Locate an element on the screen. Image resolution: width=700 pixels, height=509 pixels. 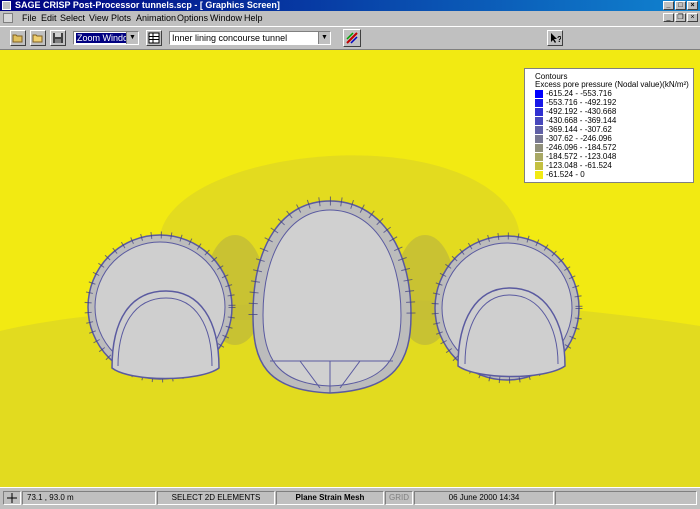
legend-label: -553.716 - -492.192 is located at coordinates (581, 102).